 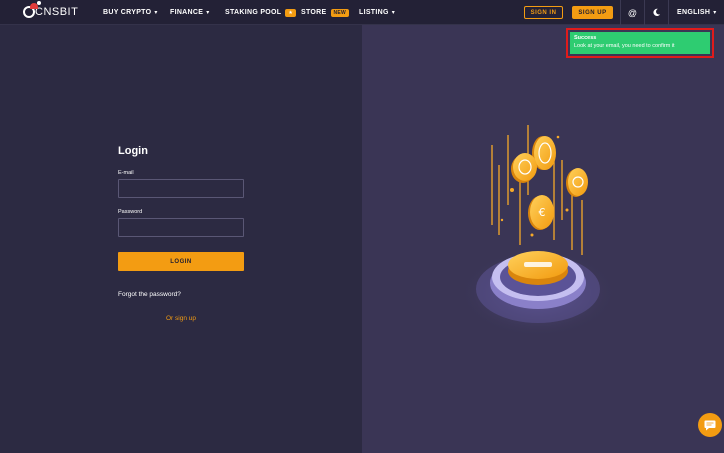 What do you see at coordinates (133, 151) in the screenshot?
I see `login-title: Login` at bounding box center [133, 151].